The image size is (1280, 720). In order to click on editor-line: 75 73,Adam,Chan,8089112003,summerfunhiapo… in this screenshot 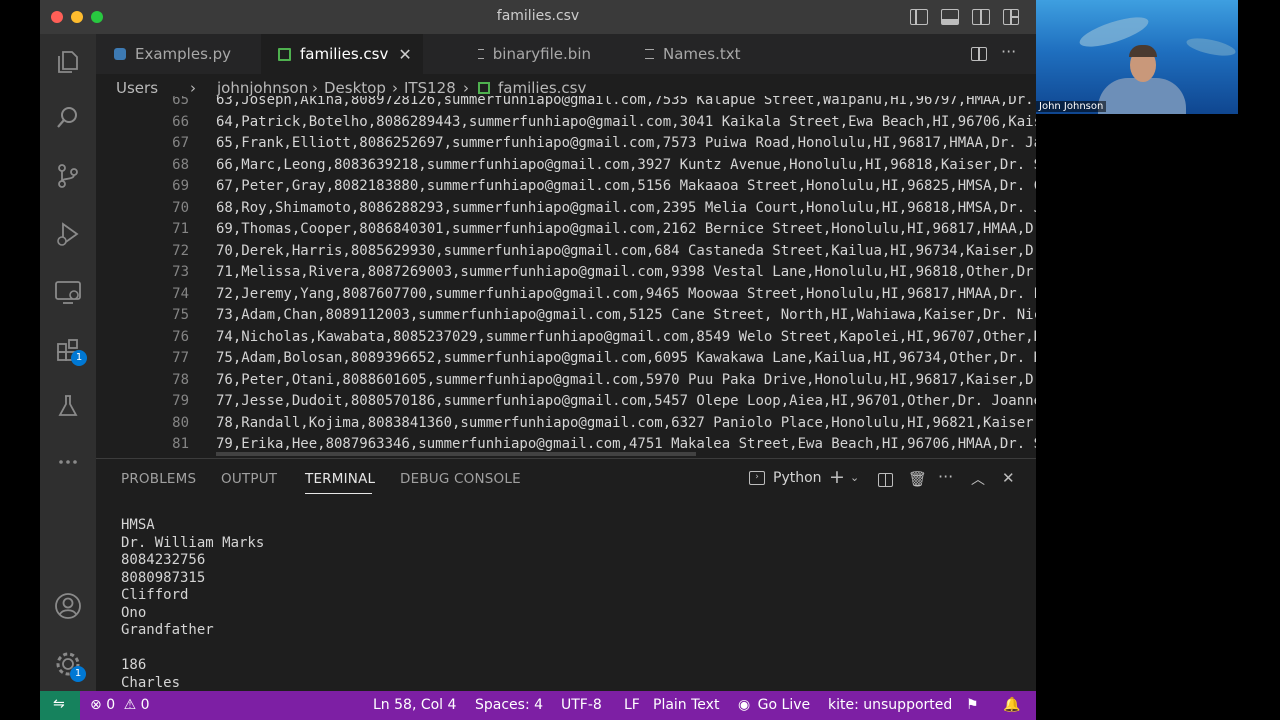, I will do `click(566, 316)`.